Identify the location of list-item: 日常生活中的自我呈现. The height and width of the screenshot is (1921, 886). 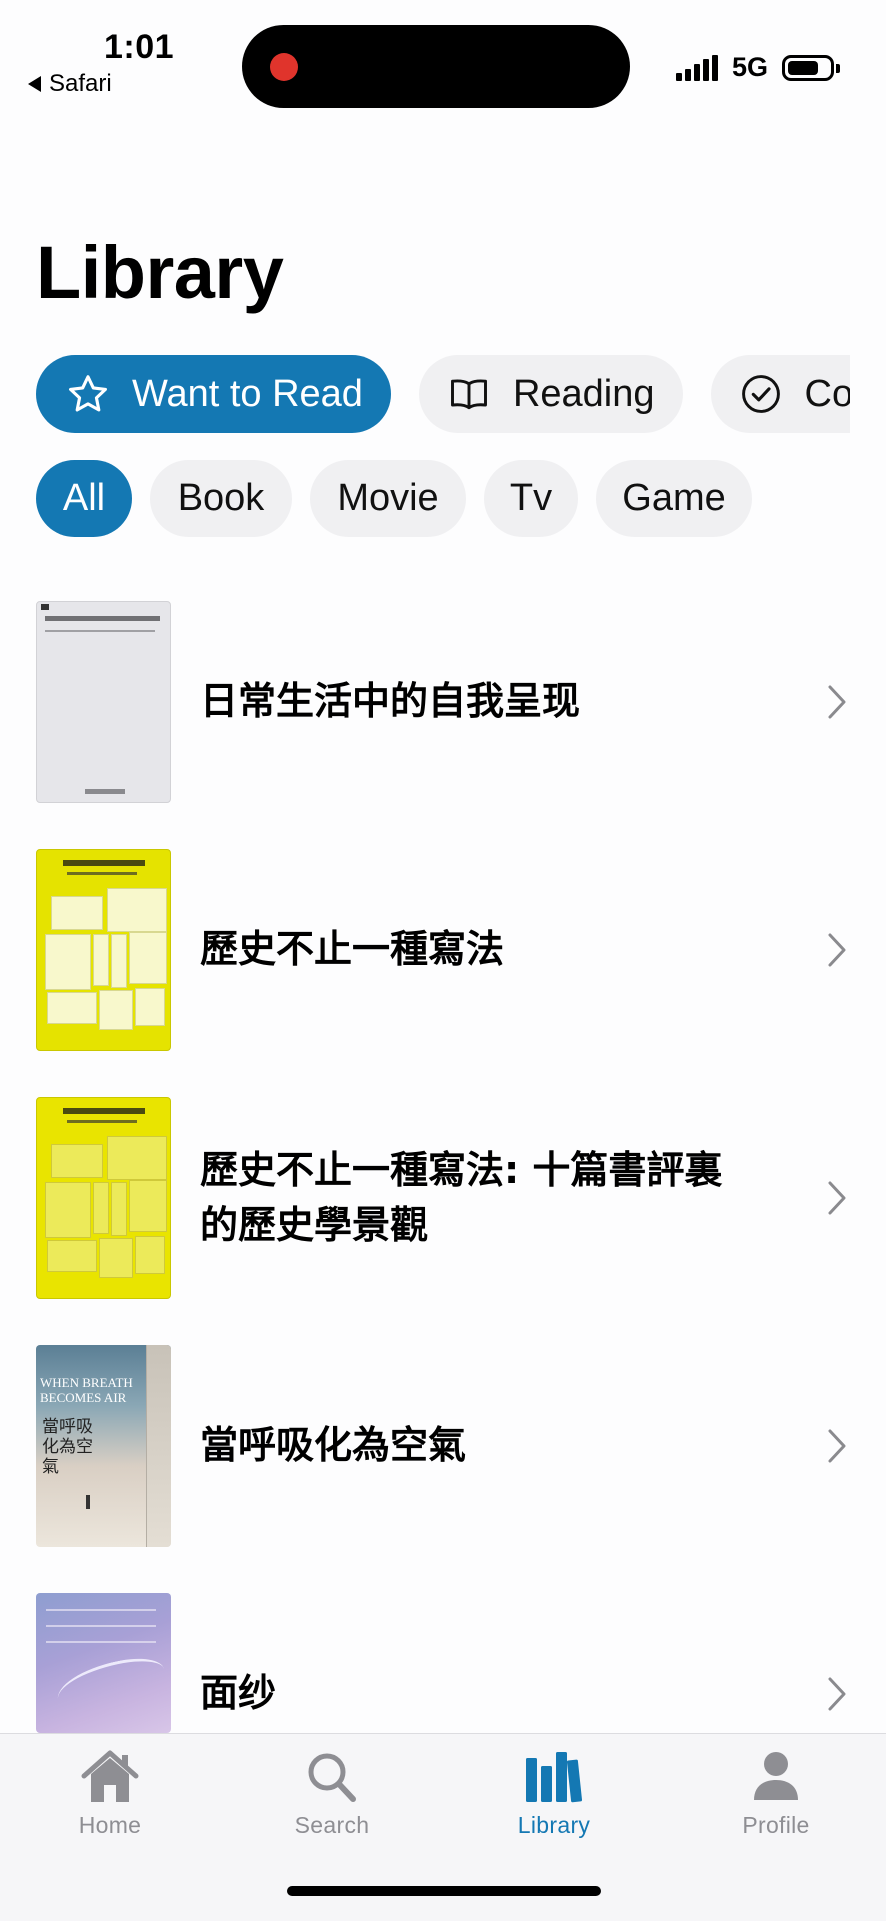
(443, 719).